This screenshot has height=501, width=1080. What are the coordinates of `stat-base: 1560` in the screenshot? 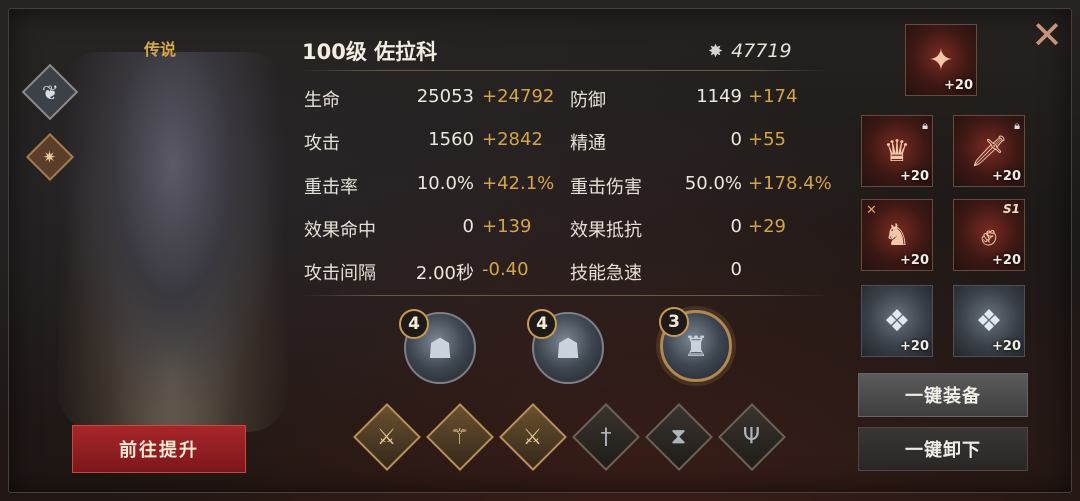 It's located at (451, 139).